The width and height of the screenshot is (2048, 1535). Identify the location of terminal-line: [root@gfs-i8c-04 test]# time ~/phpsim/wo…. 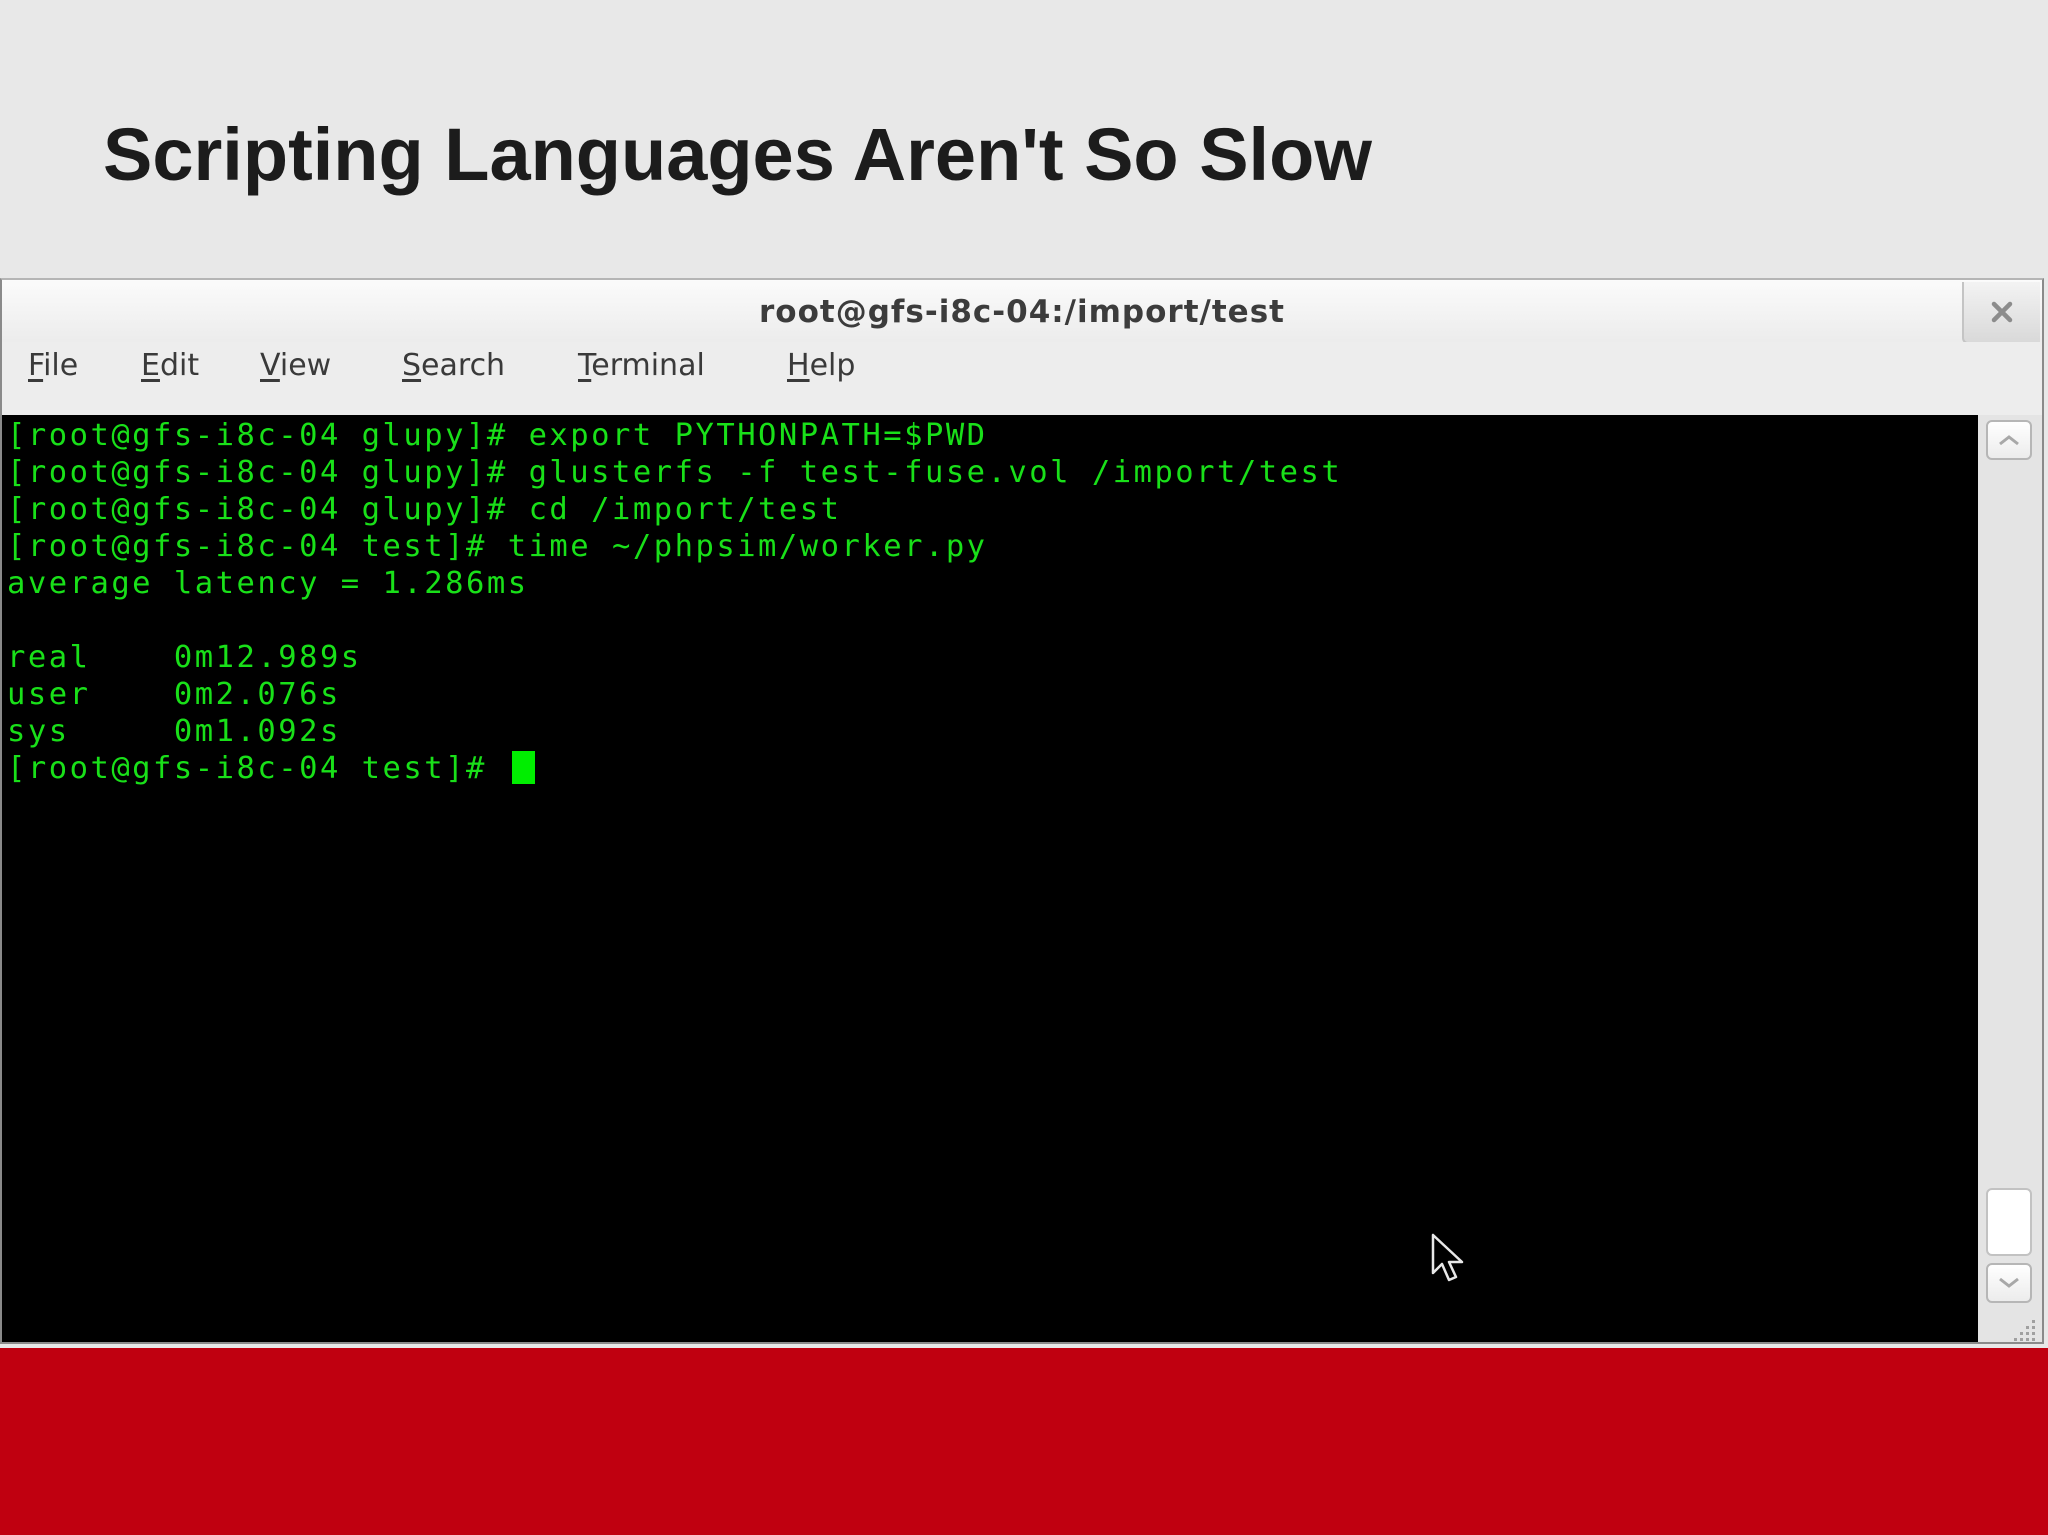
(497, 546).